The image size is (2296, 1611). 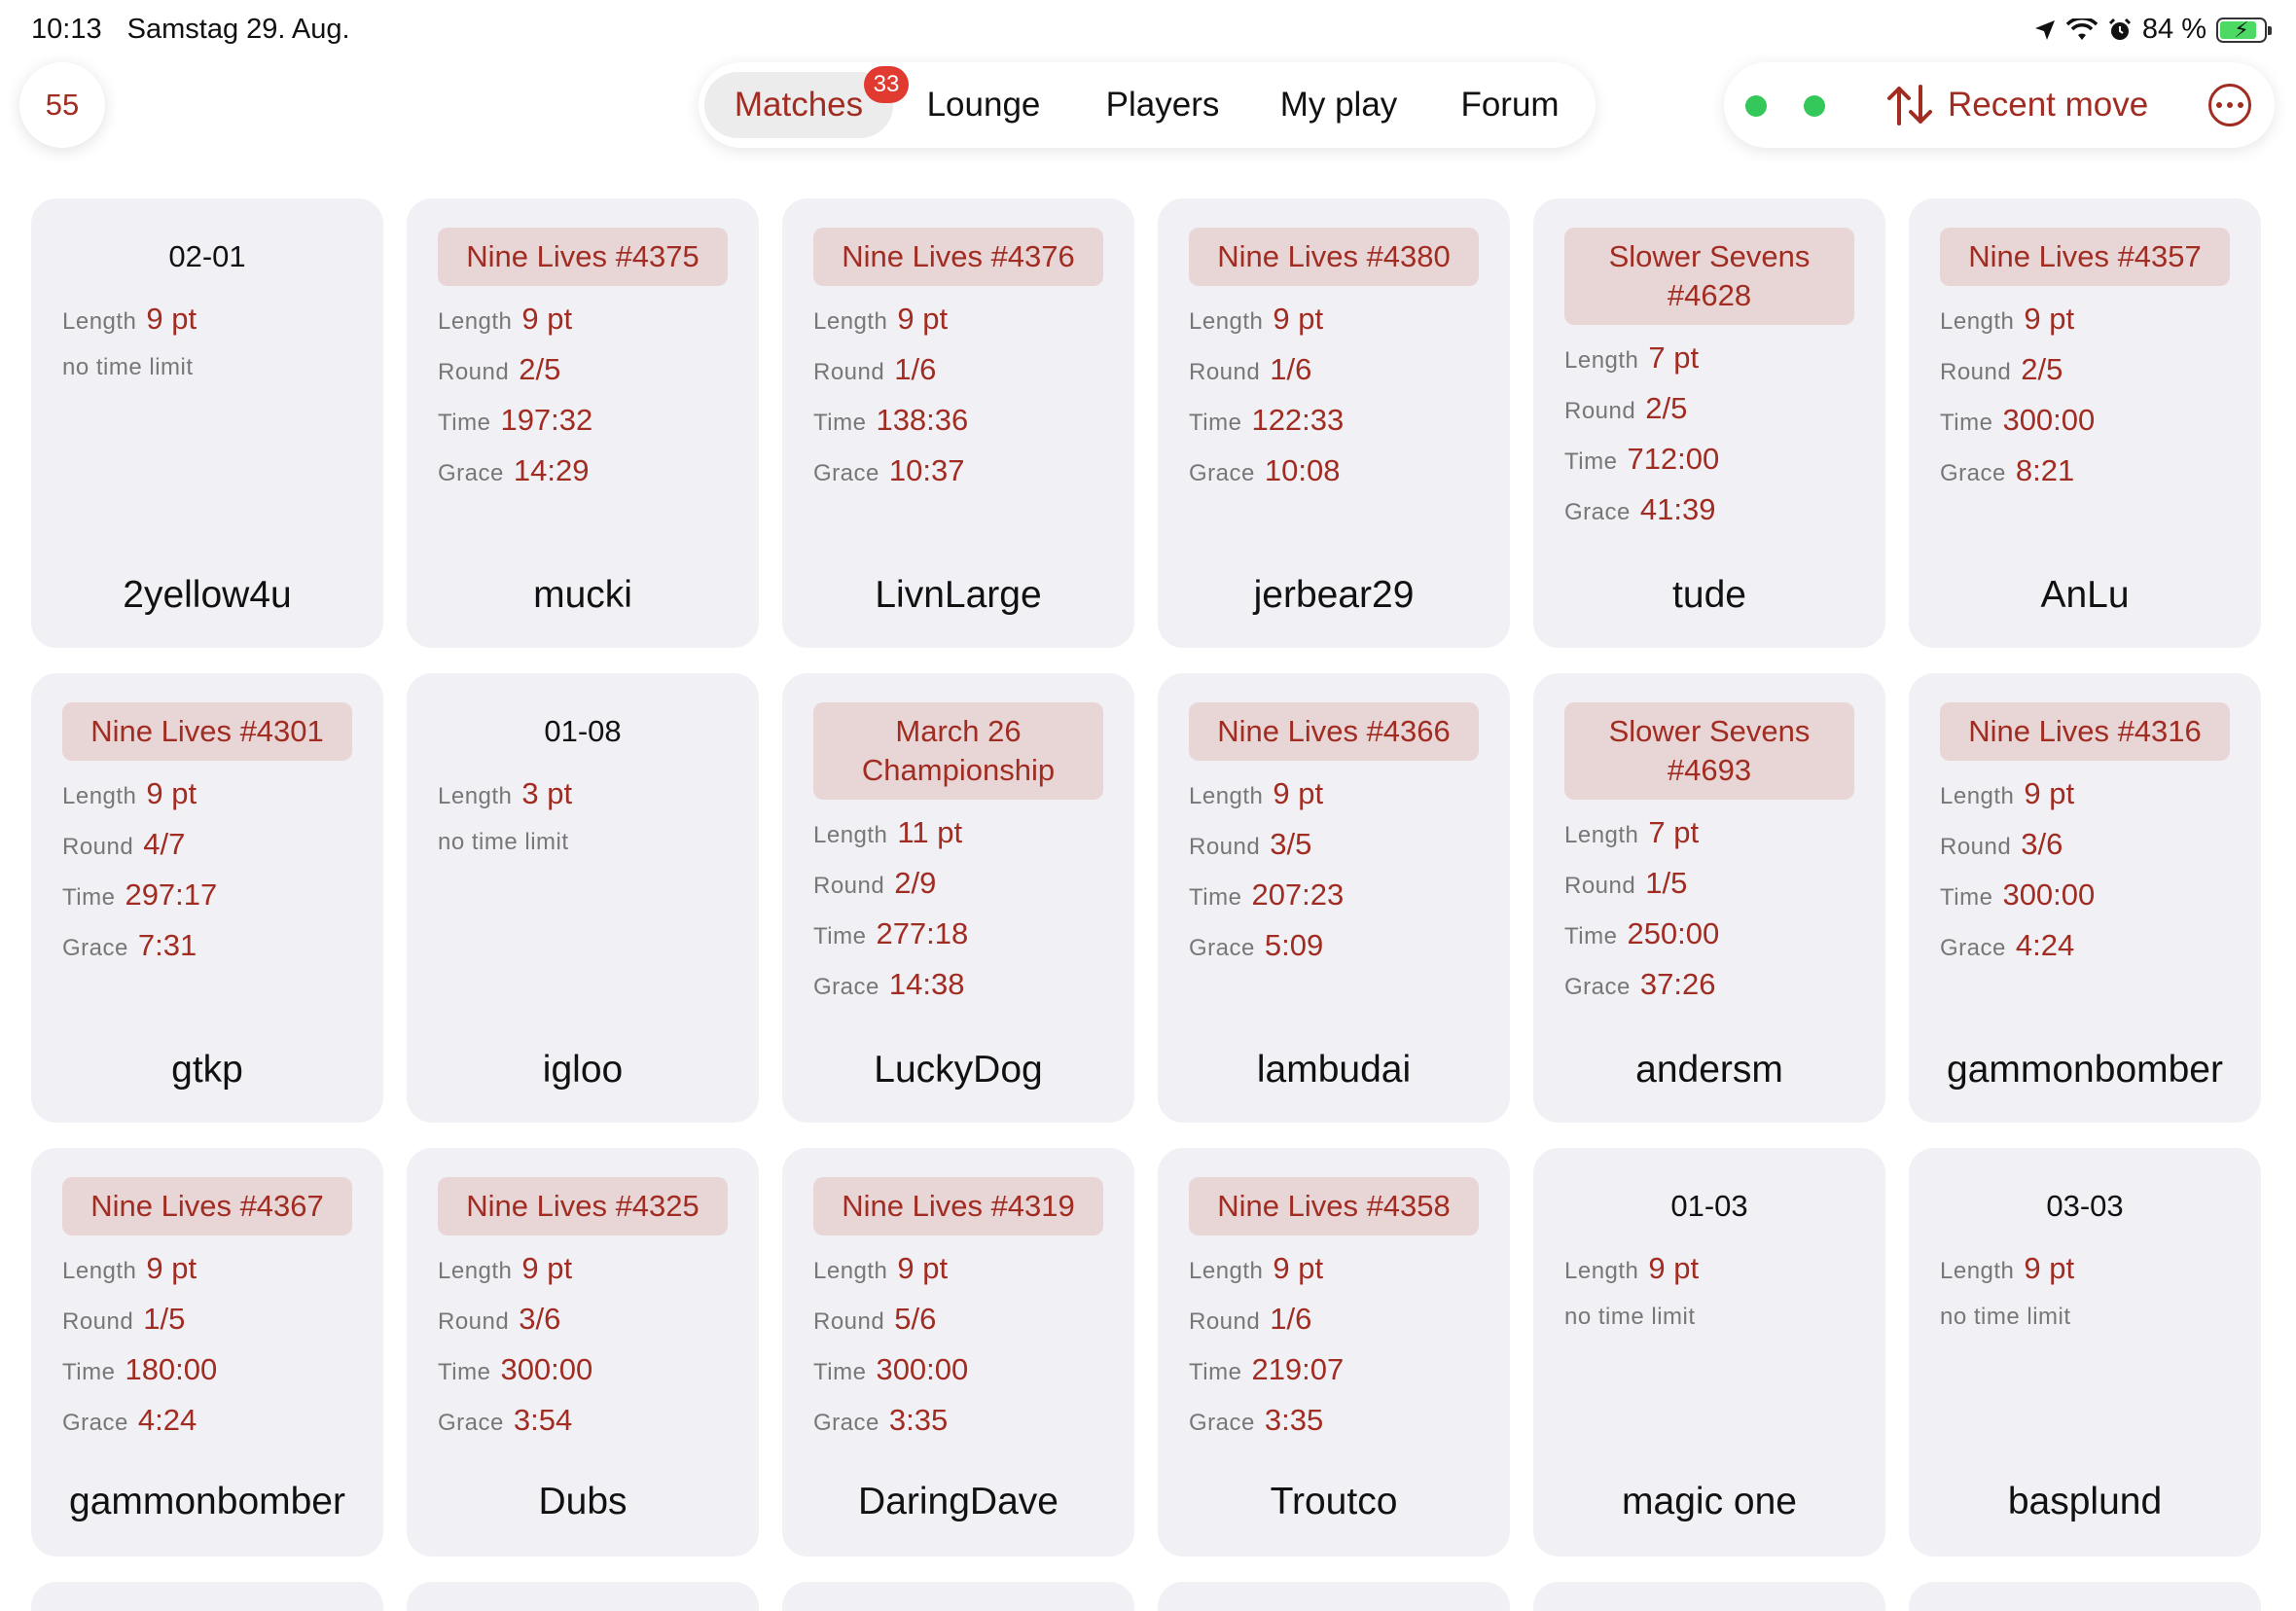 What do you see at coordinates (806, 102) in the screenshot?
I see `tab-matches: Matches 33` at bounding box center [806, 102].